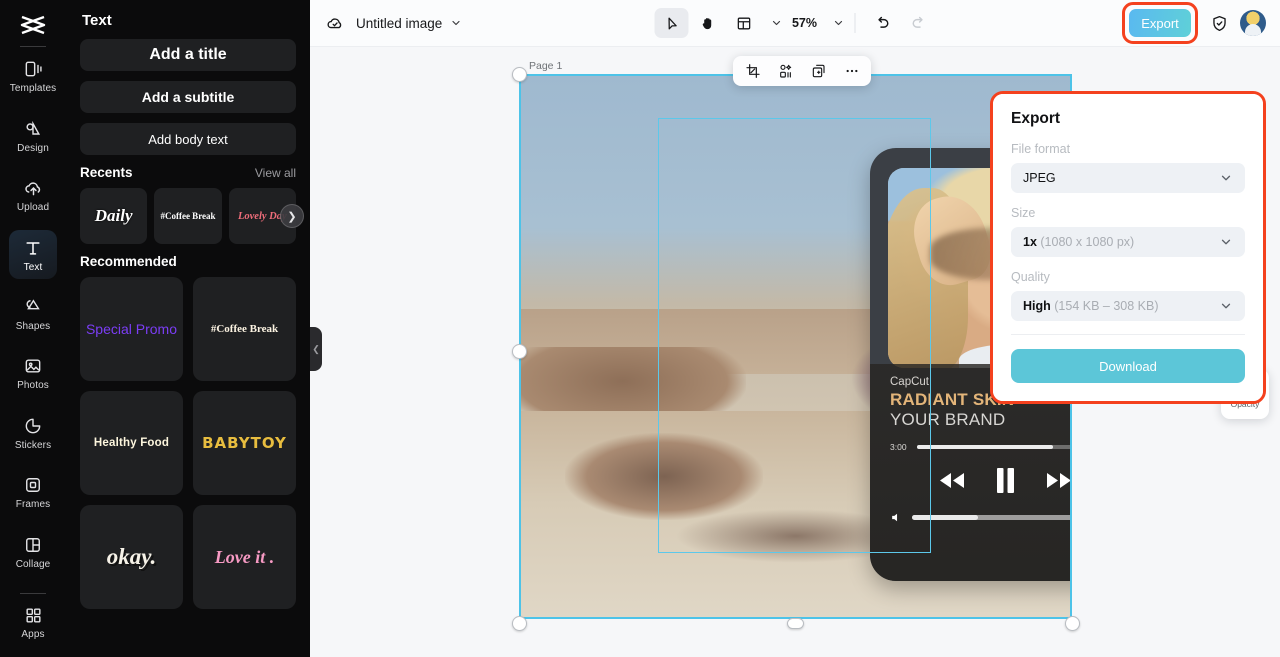 Image resolution: width=1280 pixels, height=657 pixels. I want to click on recommended-card: BABYTOY, so click(244, 443).